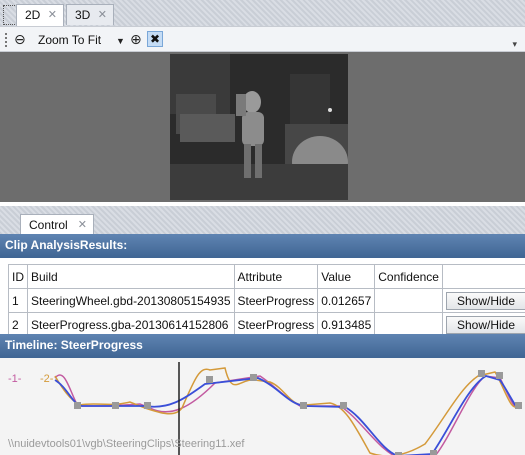  What do you see at coordinates (18, 300) in the screenshot?
I see `cell-id: 1` at bounding box center [18, 300].